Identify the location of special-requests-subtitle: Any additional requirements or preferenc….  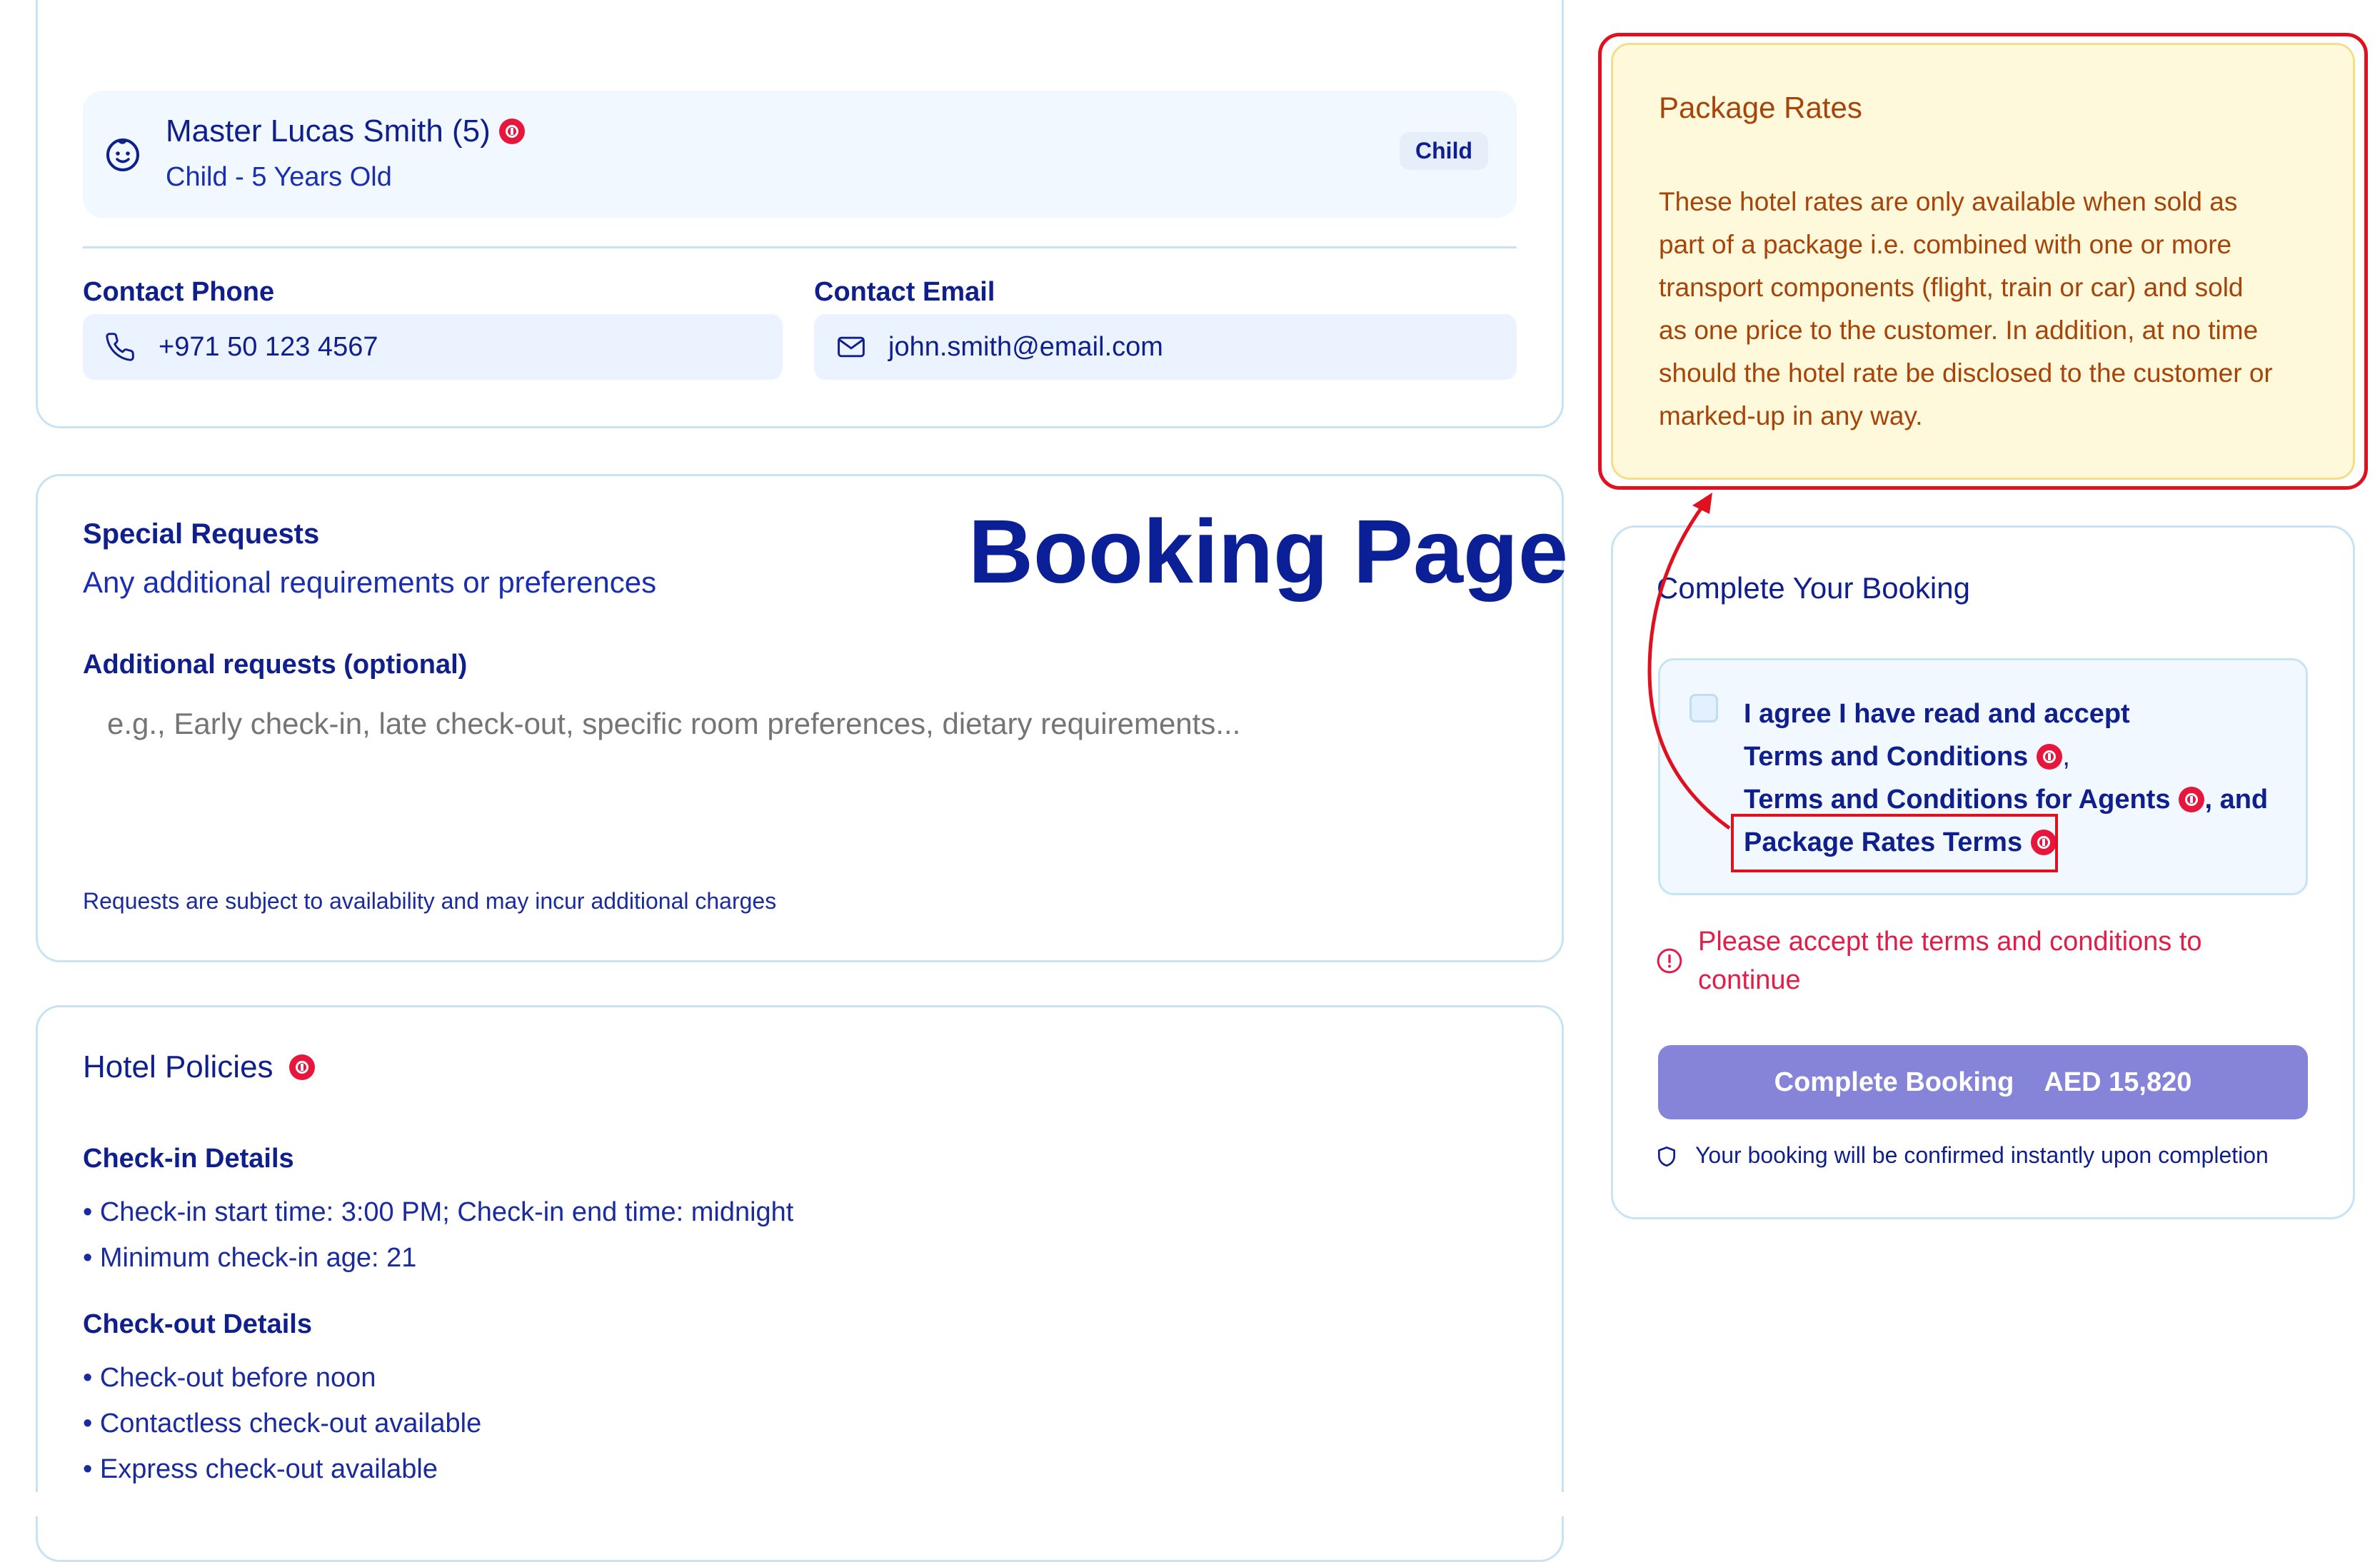
(370, 582).